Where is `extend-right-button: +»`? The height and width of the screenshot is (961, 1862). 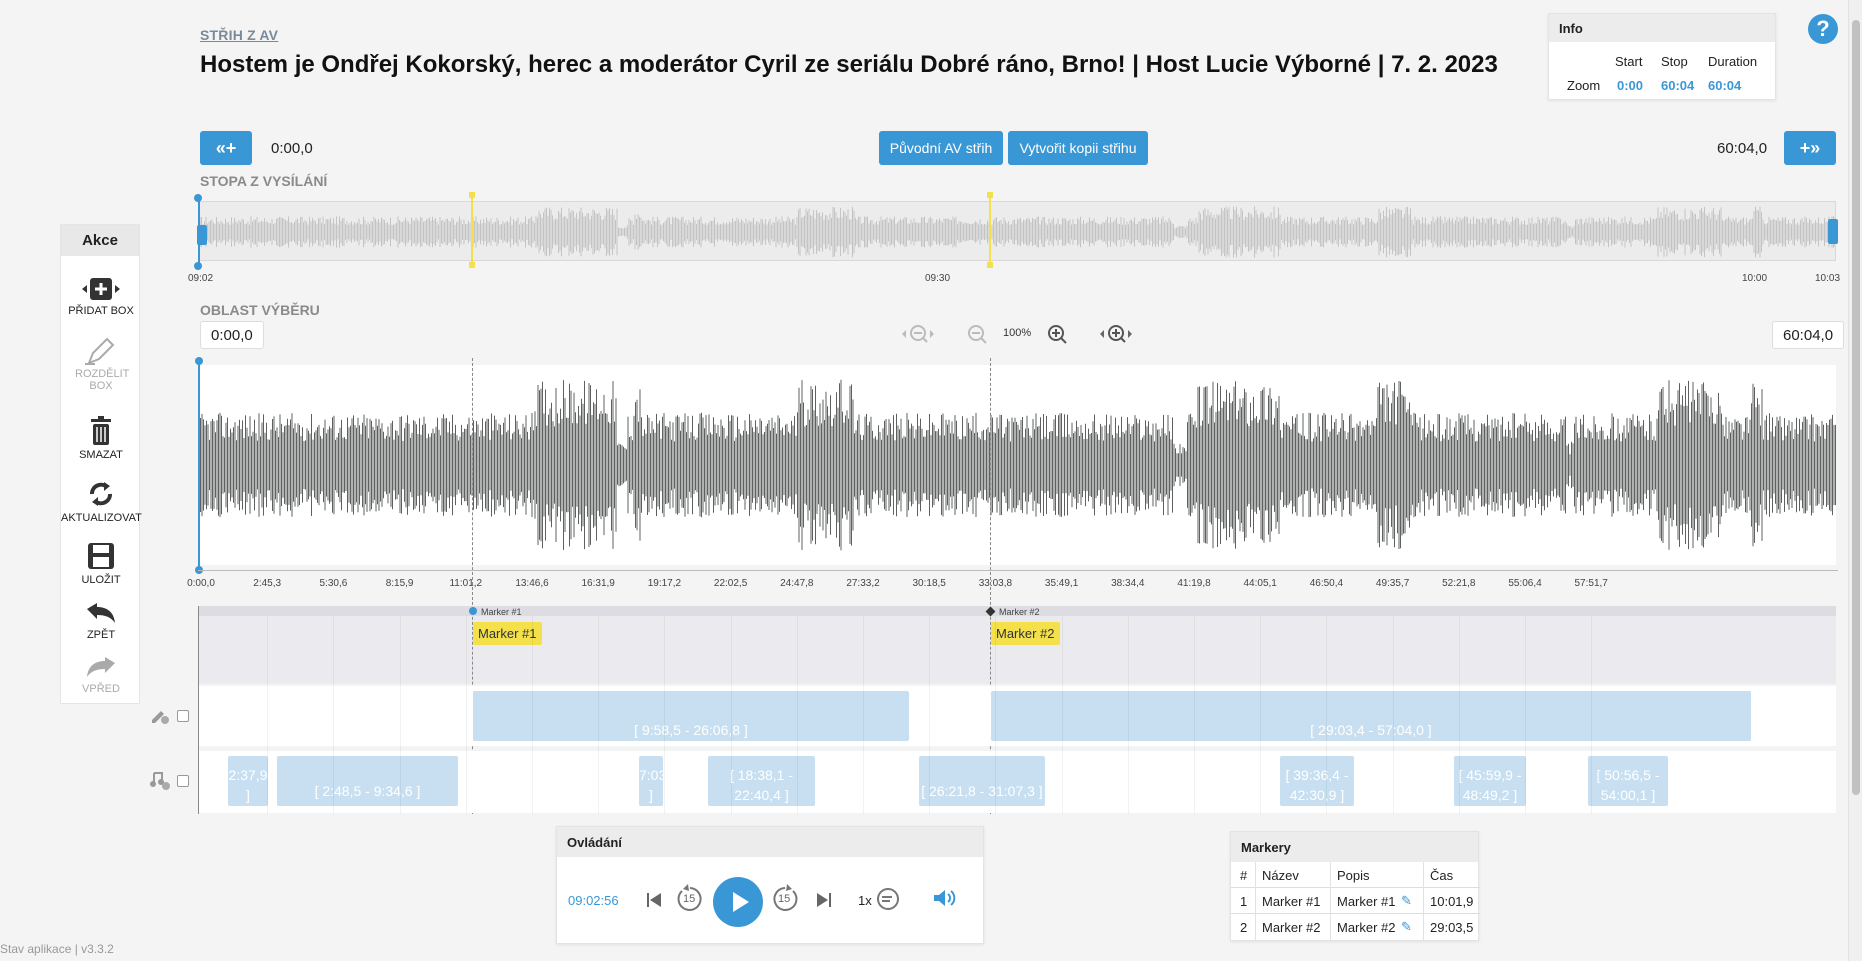
extend-right-button: +» is located at coordinates (1810, 148).